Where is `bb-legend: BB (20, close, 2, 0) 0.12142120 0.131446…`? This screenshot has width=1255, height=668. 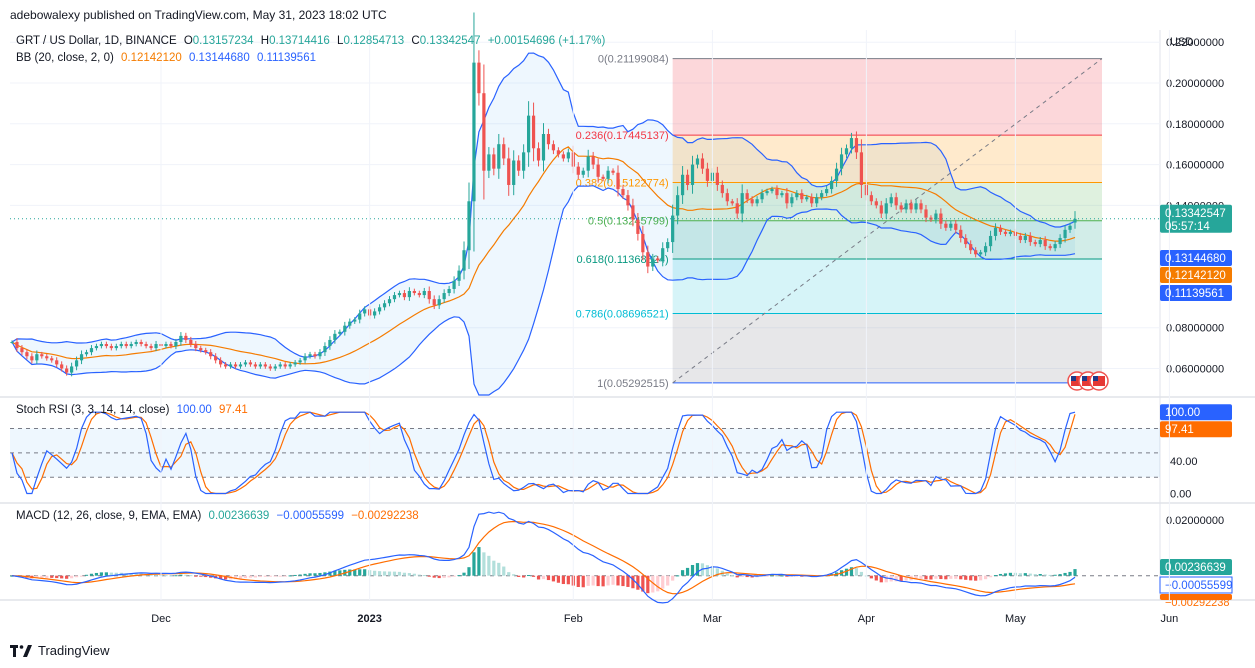 bb-legend: BB (20, close, 2, 0) 0.12142120 0.131446… is located at coordinates (168, 58).